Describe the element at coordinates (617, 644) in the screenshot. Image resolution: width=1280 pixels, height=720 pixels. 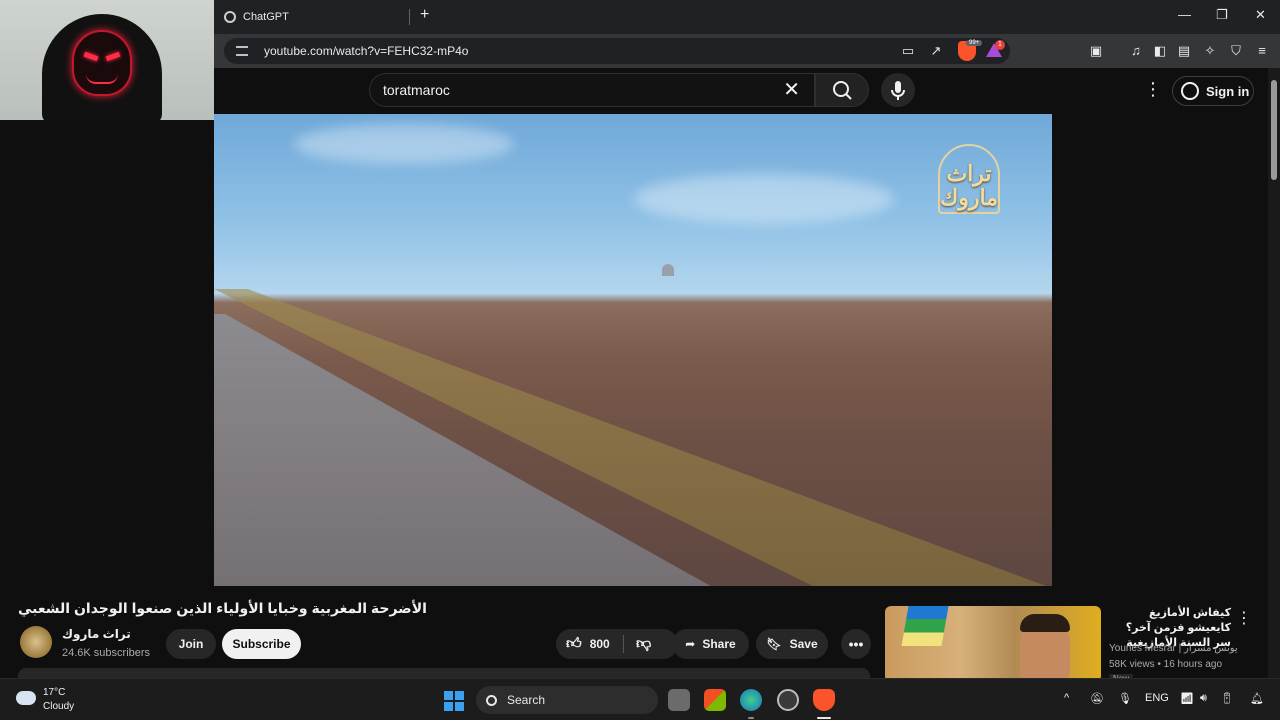
I see `like-dislike-bar: 👍︎ 800 👎︎` at that location.